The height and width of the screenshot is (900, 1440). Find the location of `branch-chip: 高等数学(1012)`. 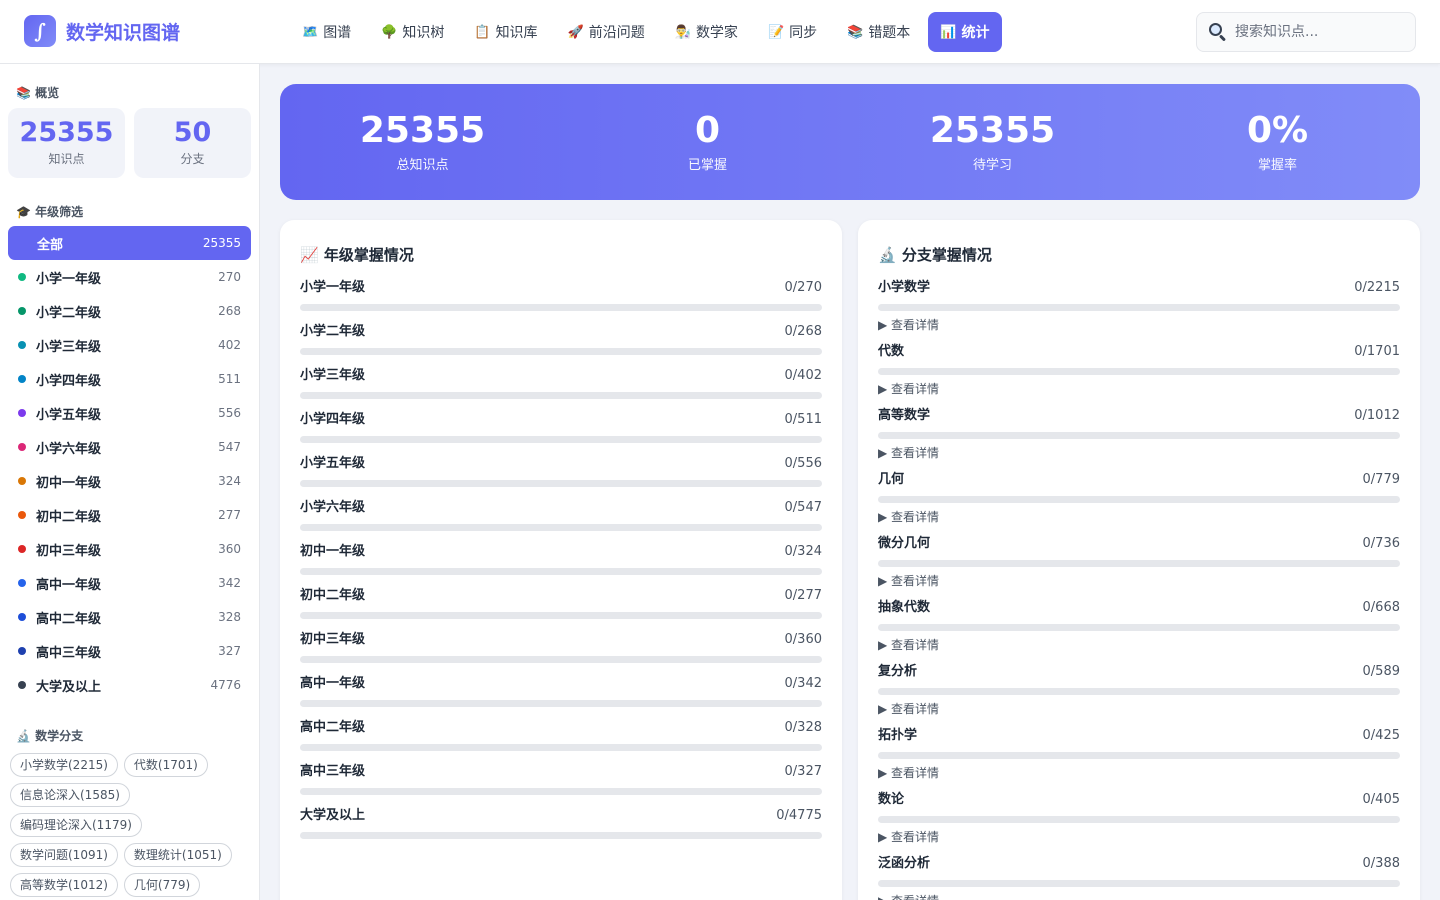

branch-chip: 高等数学(1012) is located at coordinates (64, 885).